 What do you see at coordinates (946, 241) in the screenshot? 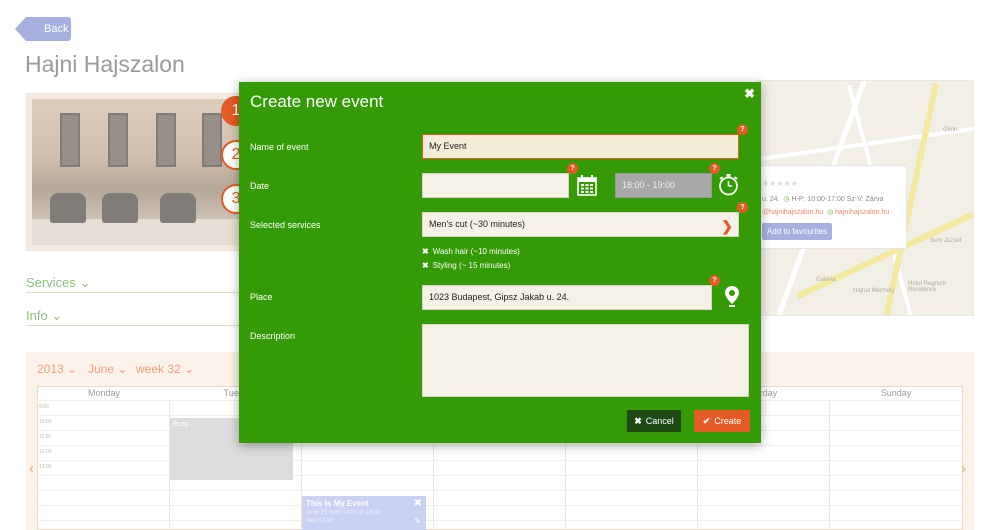
I see `map-label: Bem József` at bounding box center [946, 241].